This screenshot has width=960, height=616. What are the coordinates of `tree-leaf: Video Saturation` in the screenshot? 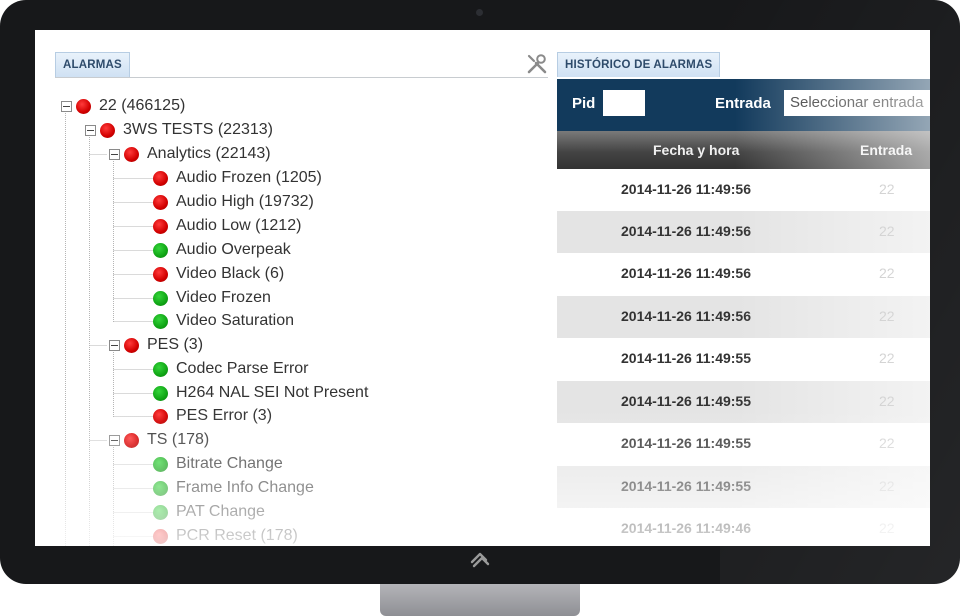 It's located at (223, 321).